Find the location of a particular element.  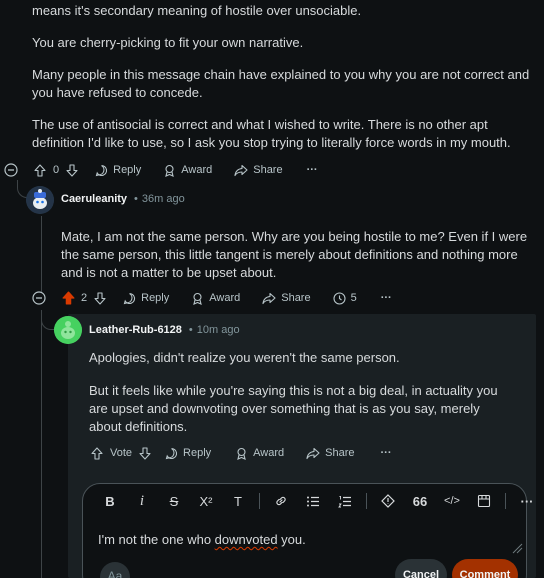

comment2-award-label: Award is located at coordinates (225, 298).